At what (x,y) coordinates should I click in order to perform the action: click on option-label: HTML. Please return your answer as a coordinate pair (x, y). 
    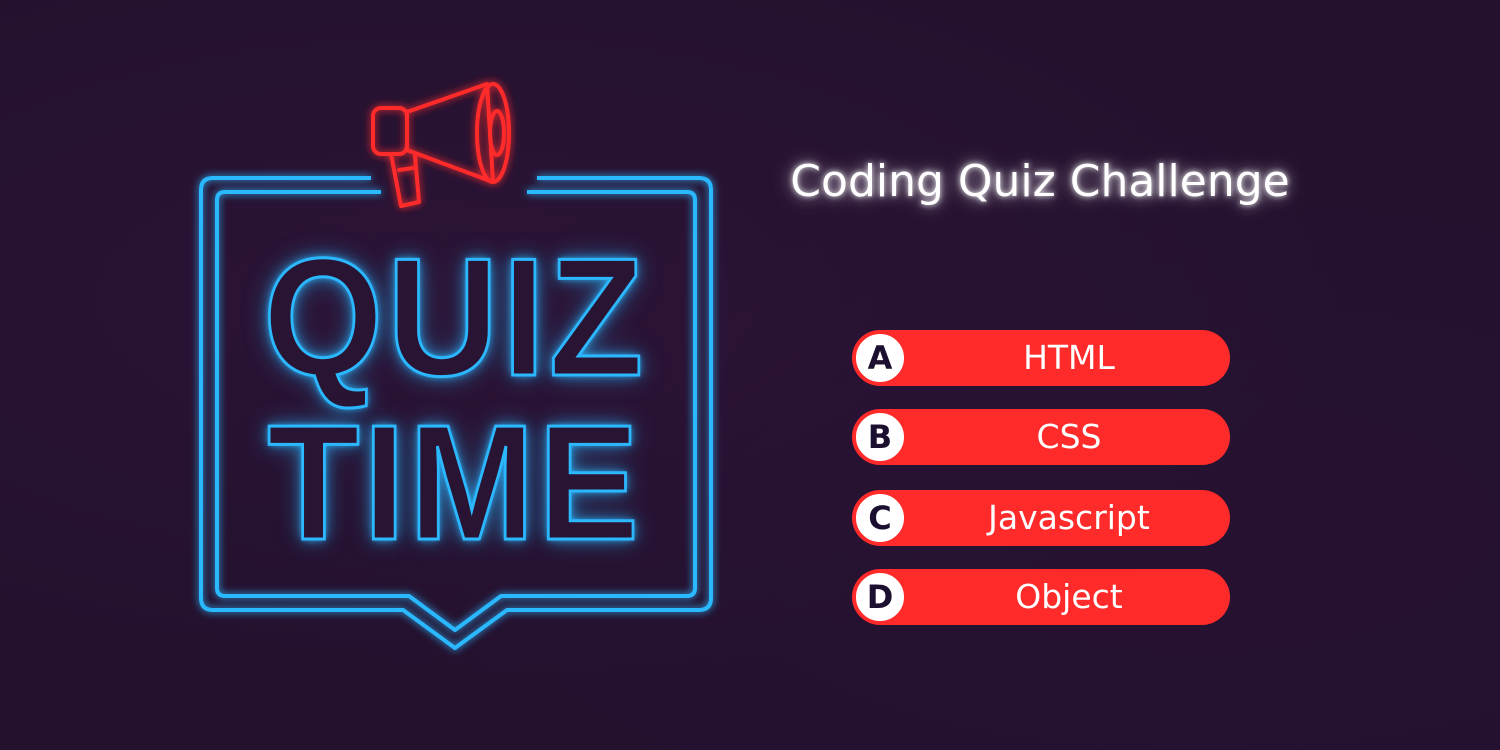
    Looking at the image, I should click on (1069, 357).